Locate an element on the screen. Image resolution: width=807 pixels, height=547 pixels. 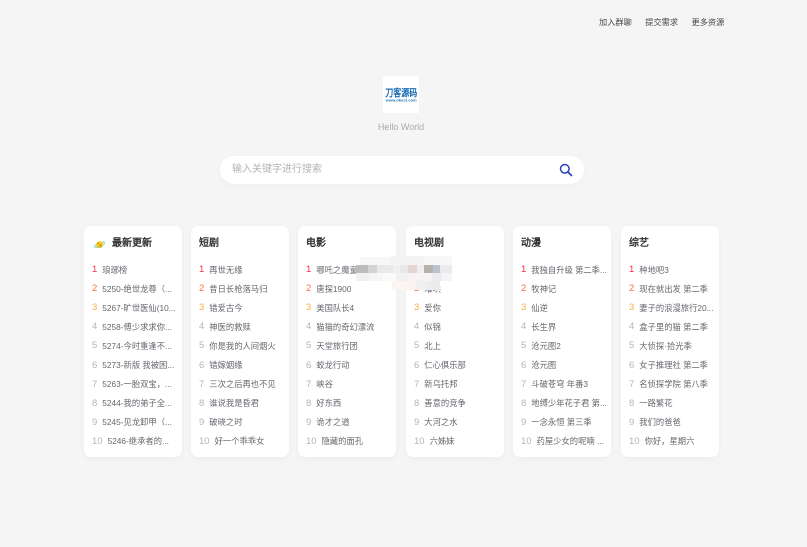
svg-text: www.dkest.com is located at coordinates (400, 100).